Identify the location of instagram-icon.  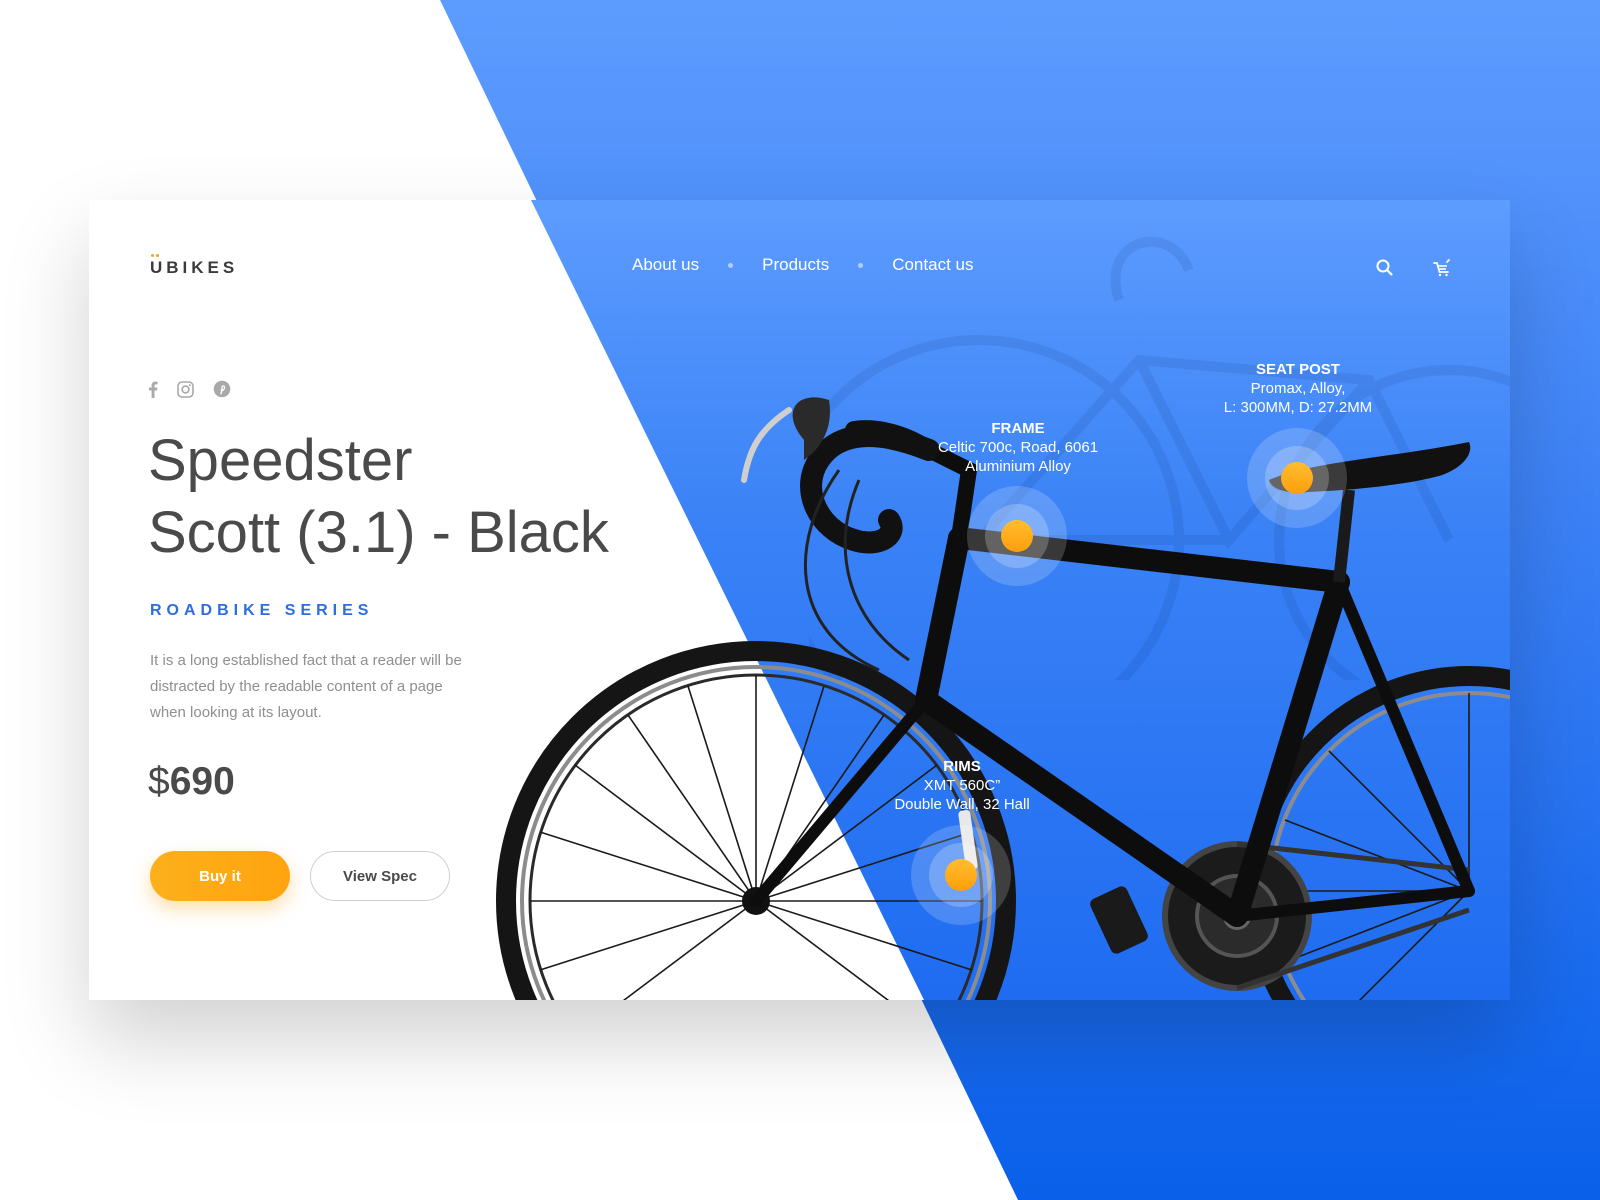
(185, 389).